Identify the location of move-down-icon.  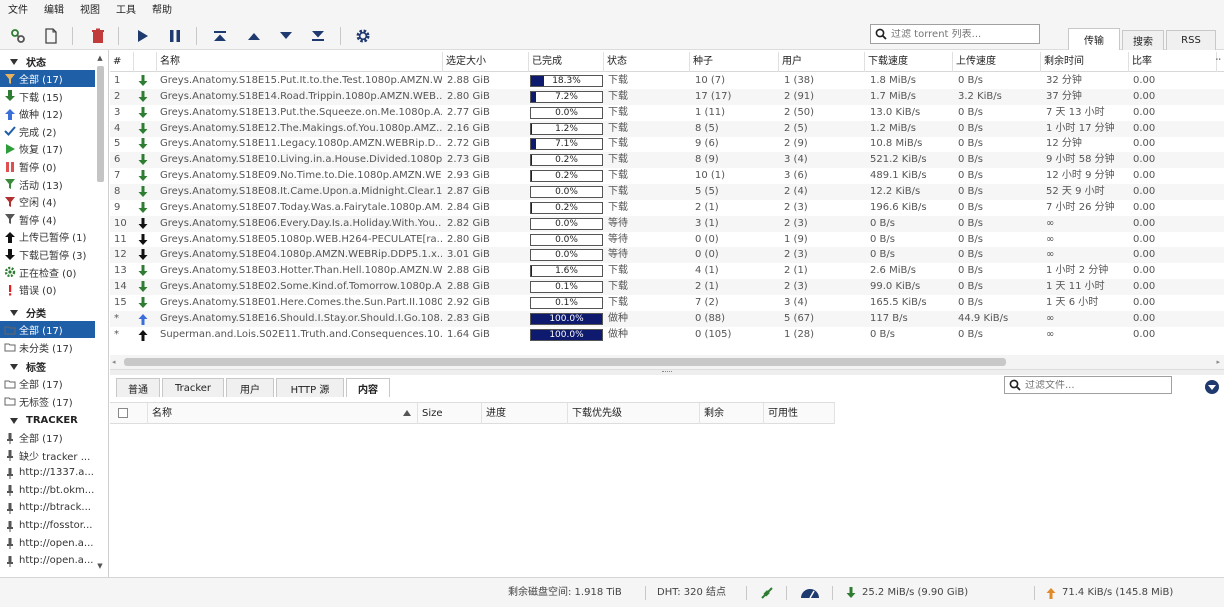
(286, 36).